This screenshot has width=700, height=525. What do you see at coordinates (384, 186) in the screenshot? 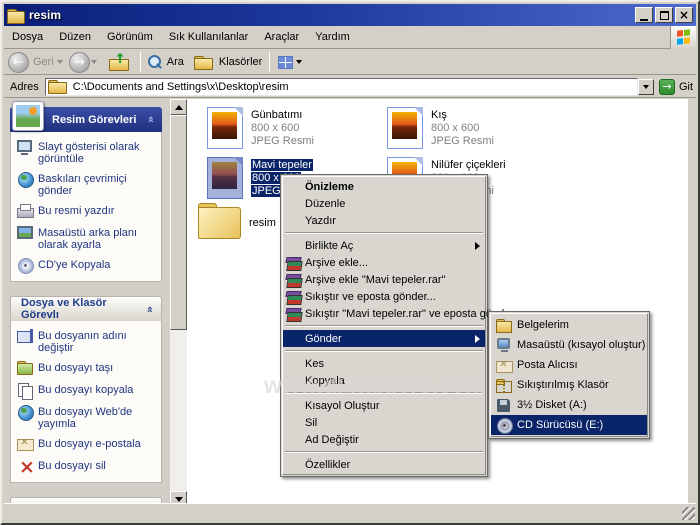
I see `menu-item-onizleme: Önizleme` at bounding box center [384, 186].